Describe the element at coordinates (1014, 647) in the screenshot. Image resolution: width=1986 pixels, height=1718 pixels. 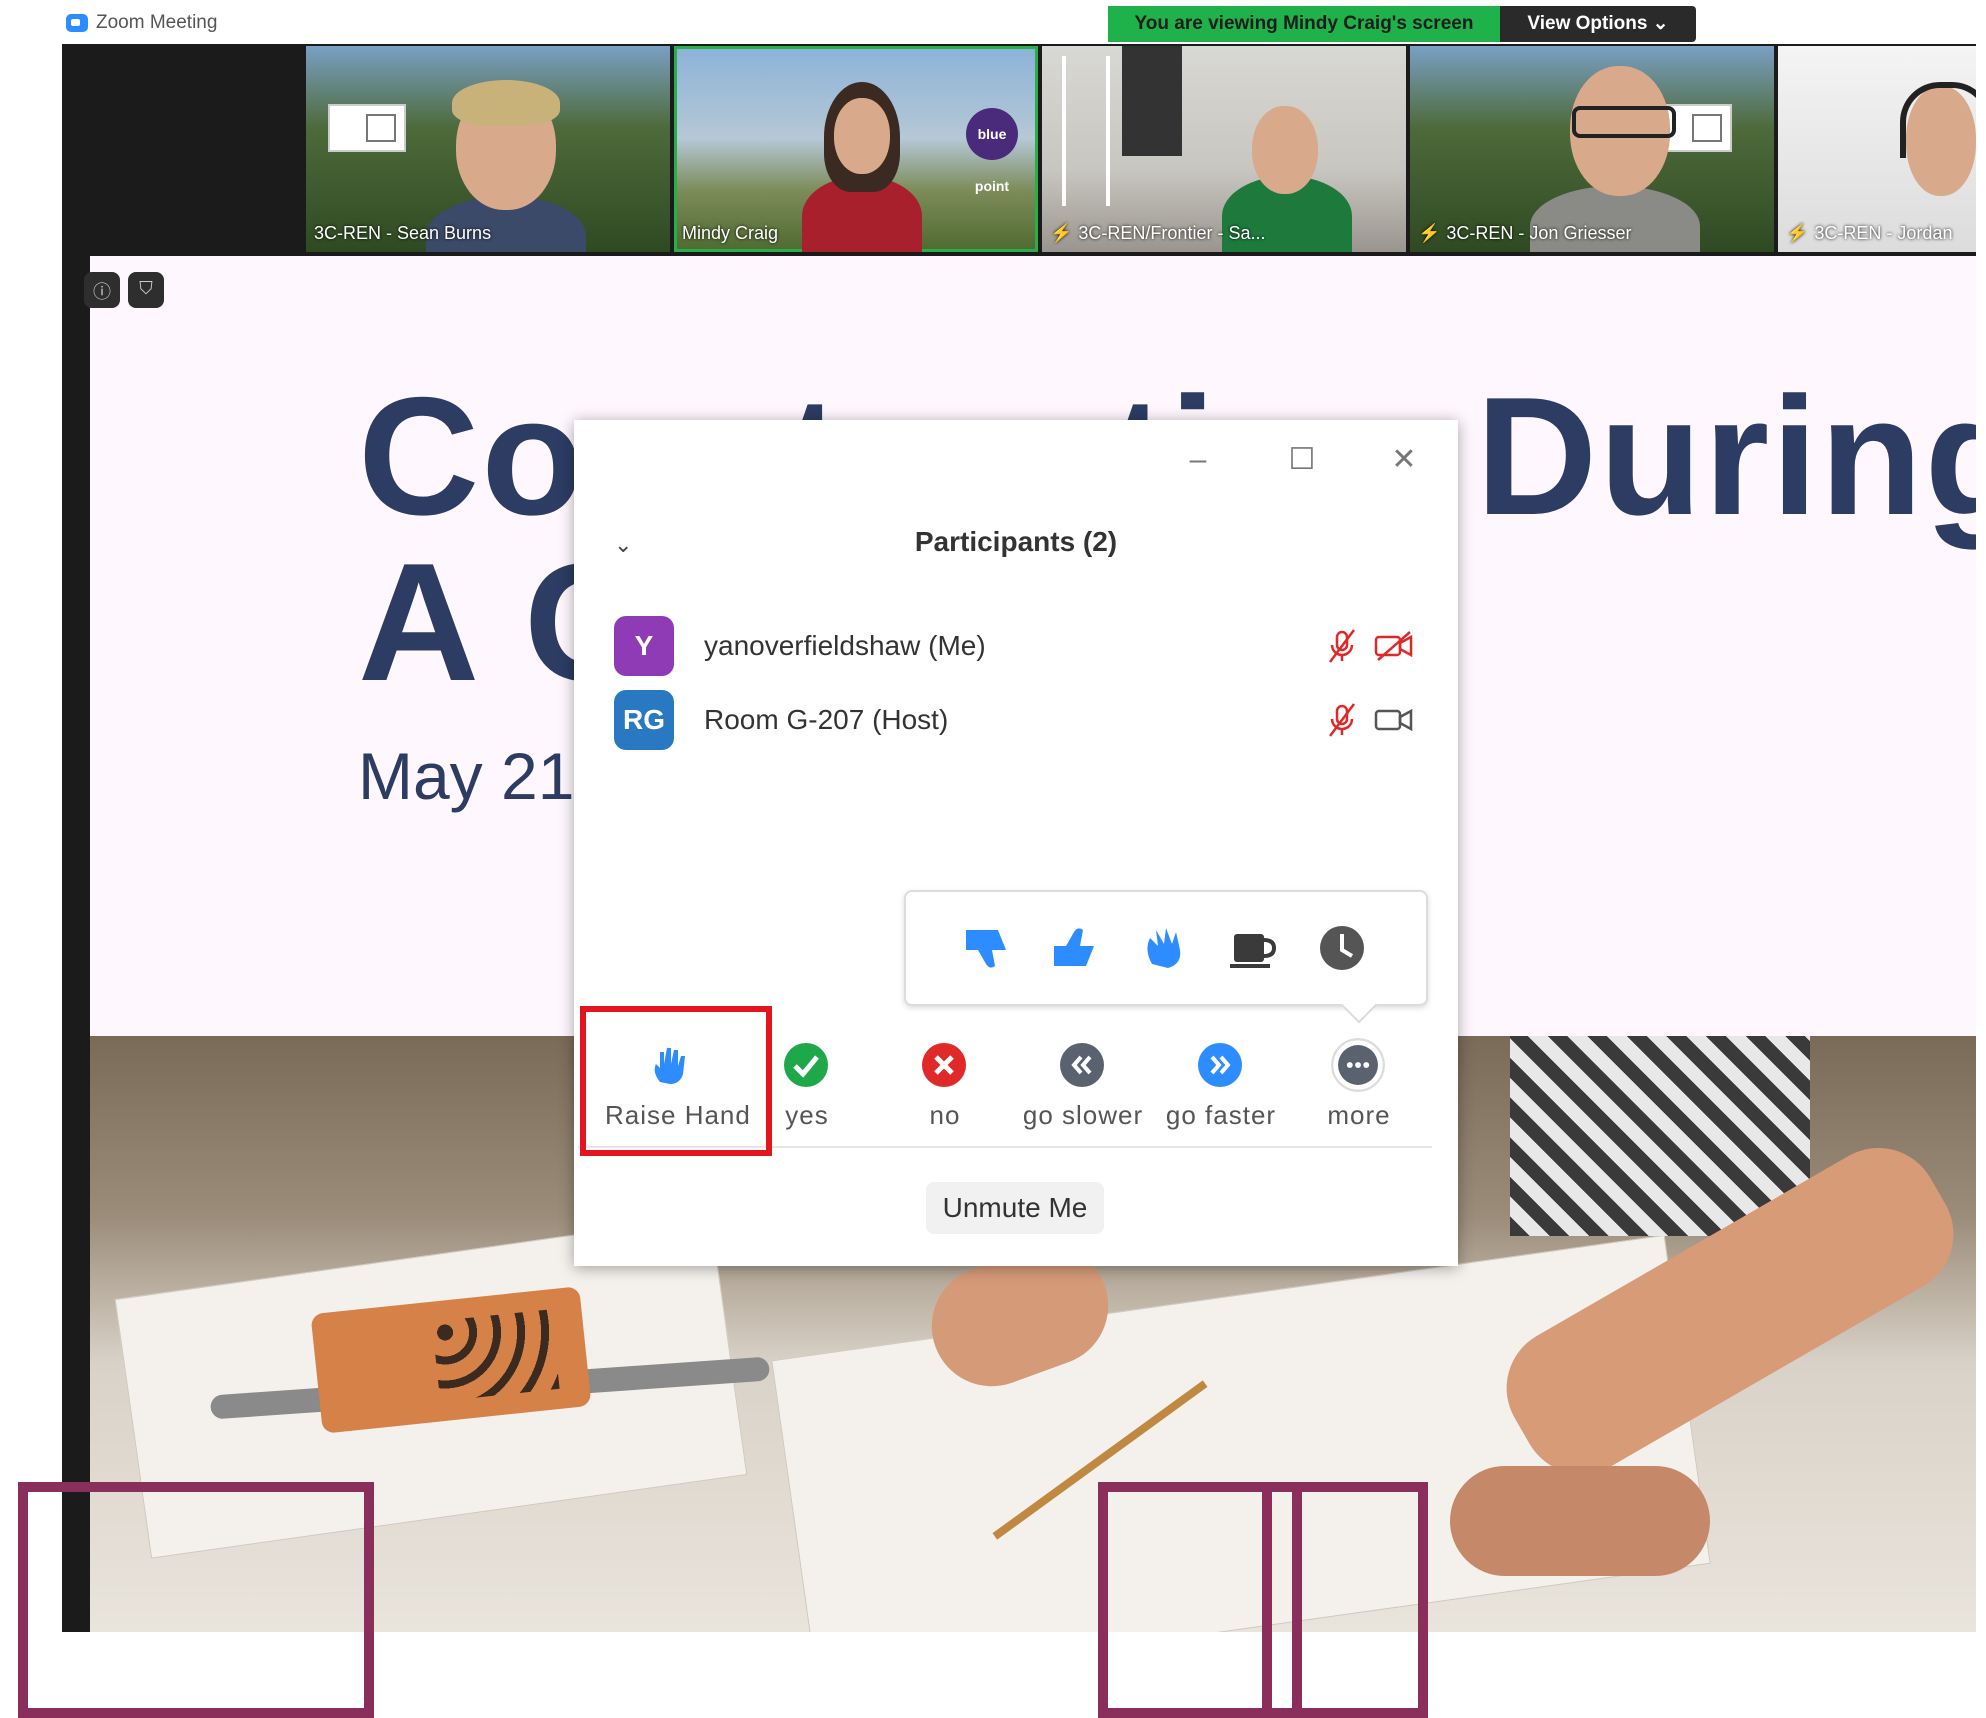
I see `participant-row: Y yanoverfieldshaw (Me)` at that location.